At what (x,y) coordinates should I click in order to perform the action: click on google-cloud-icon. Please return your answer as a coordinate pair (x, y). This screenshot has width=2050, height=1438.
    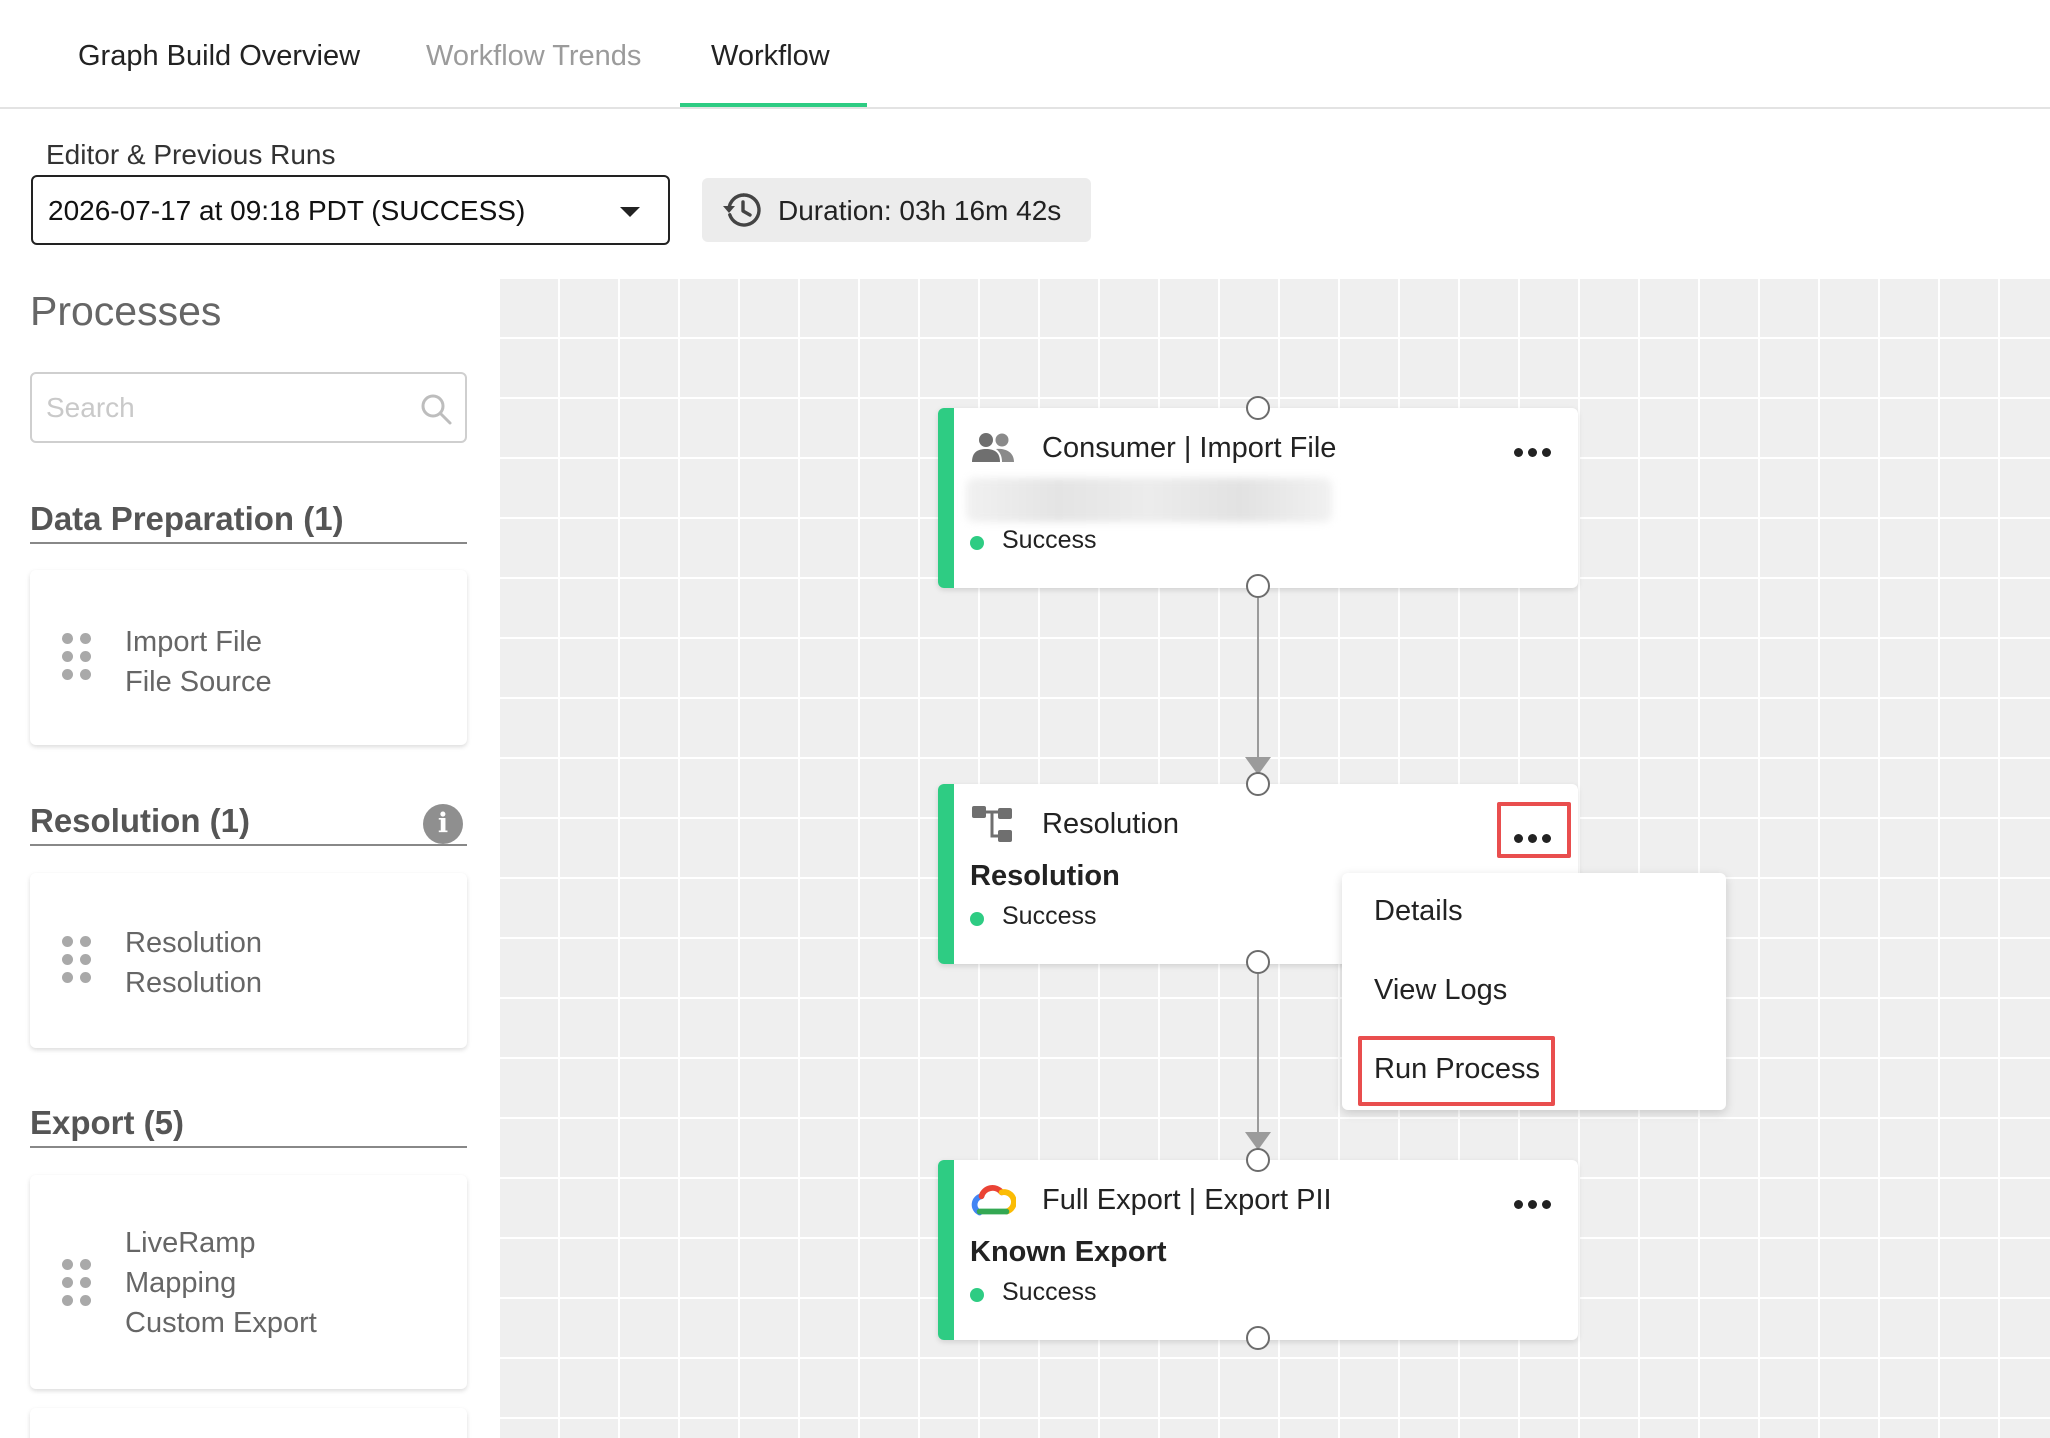
    Looking at the image, I should click on (993, 1200).